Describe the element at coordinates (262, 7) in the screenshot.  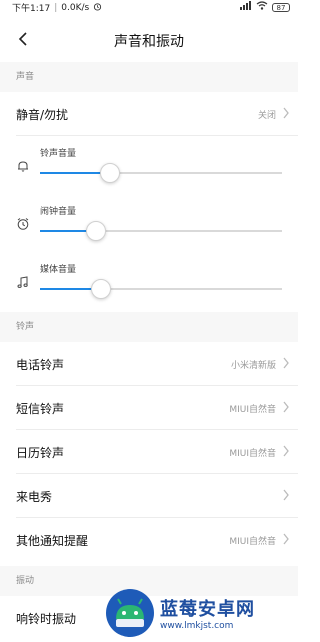
I see `wifi-icon` at that location.